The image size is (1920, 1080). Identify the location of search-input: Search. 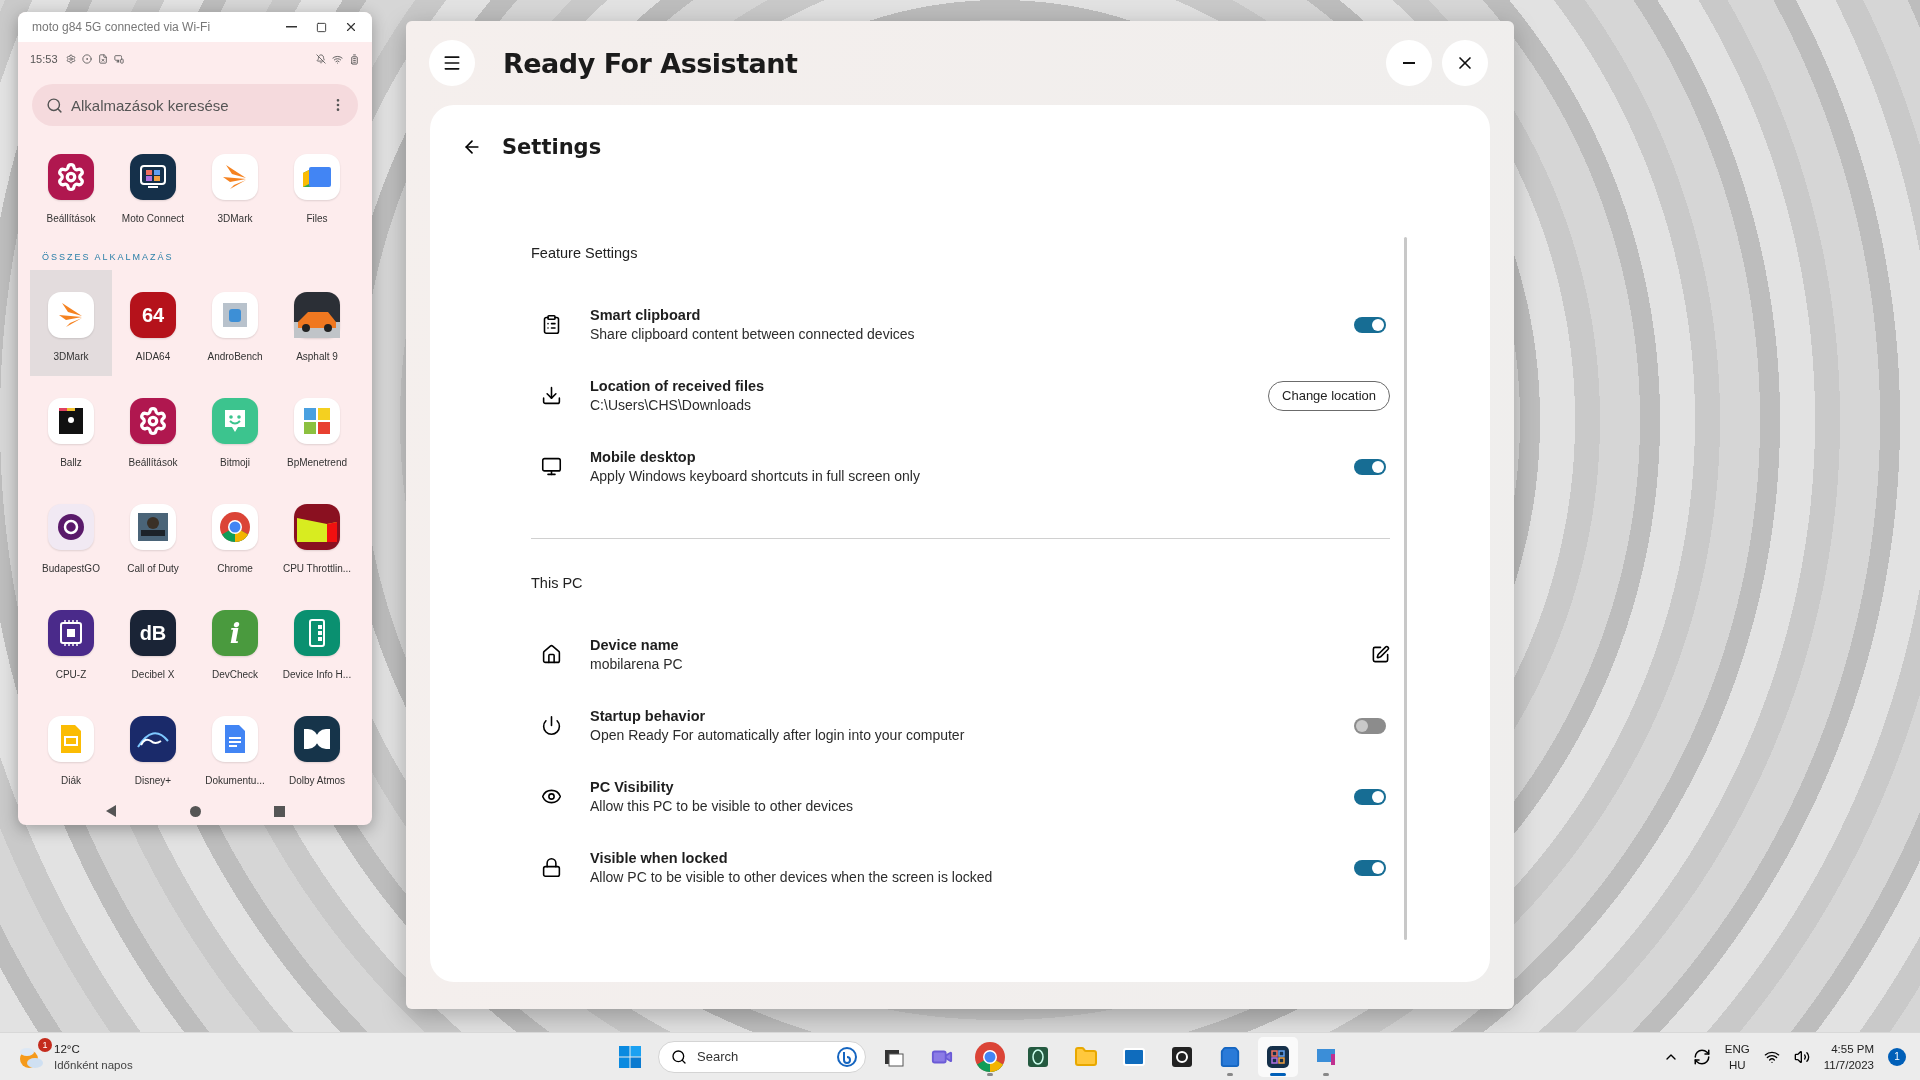
(762, 1056).